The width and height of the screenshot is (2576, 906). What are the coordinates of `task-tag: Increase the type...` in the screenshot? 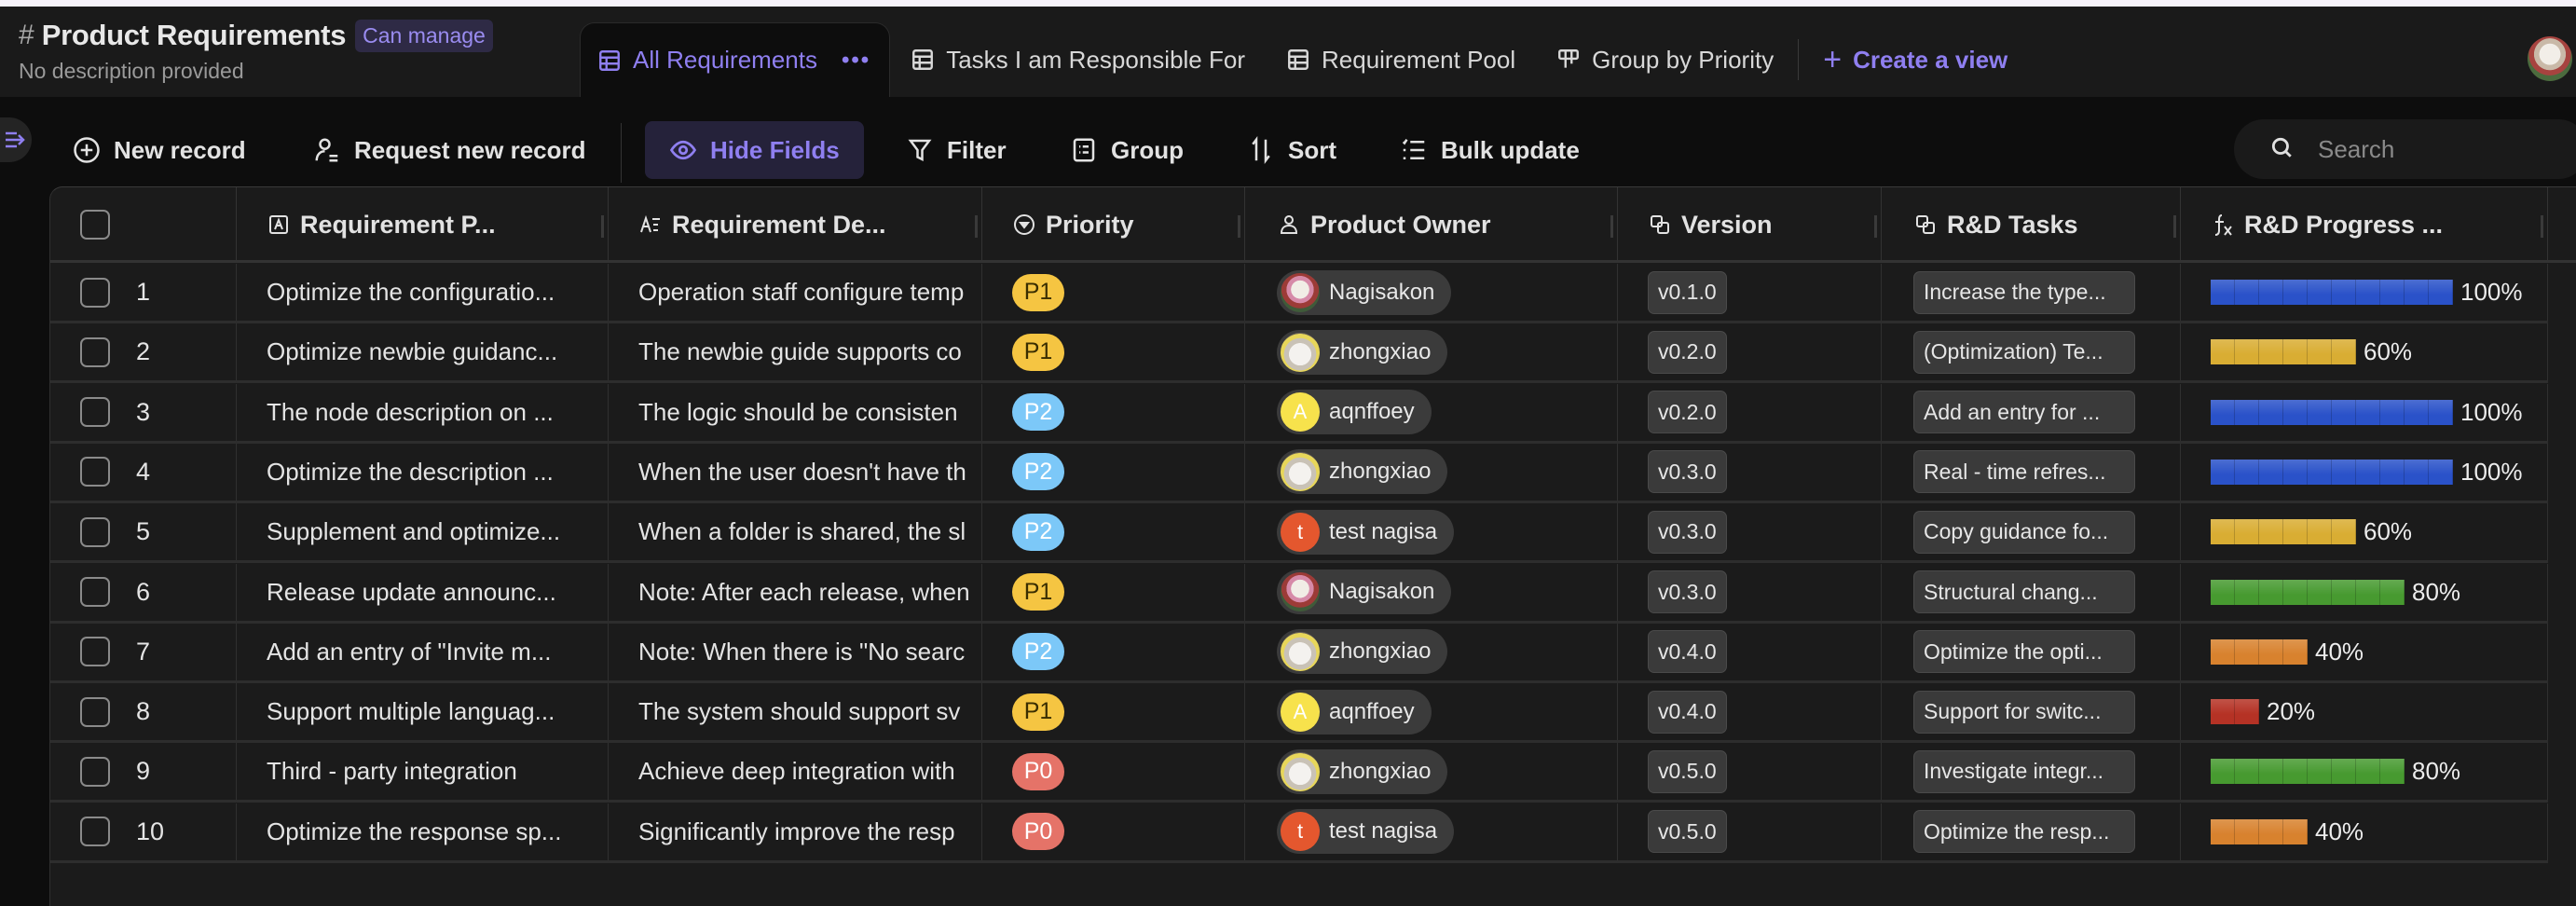 It's located at (2024, 292).